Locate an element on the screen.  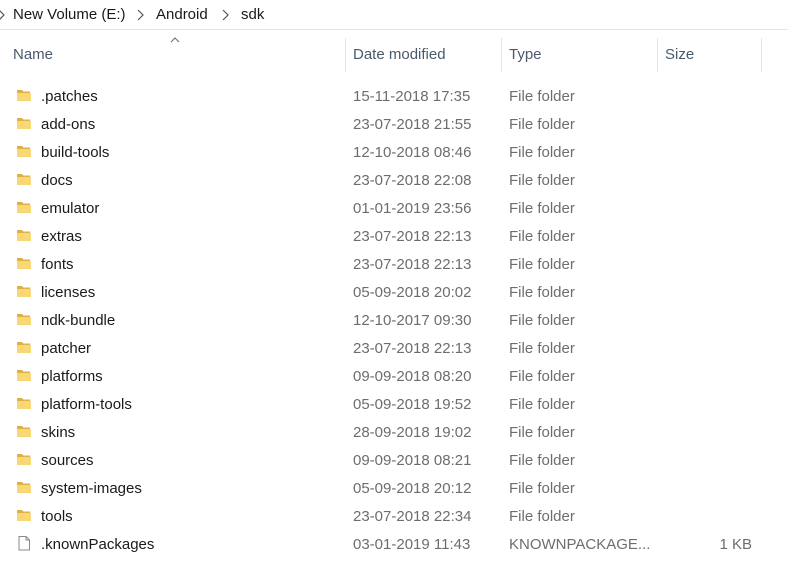
file-list-row: licenses 05-09-2018 20:02 File folder is located at coordinates (394, 292).